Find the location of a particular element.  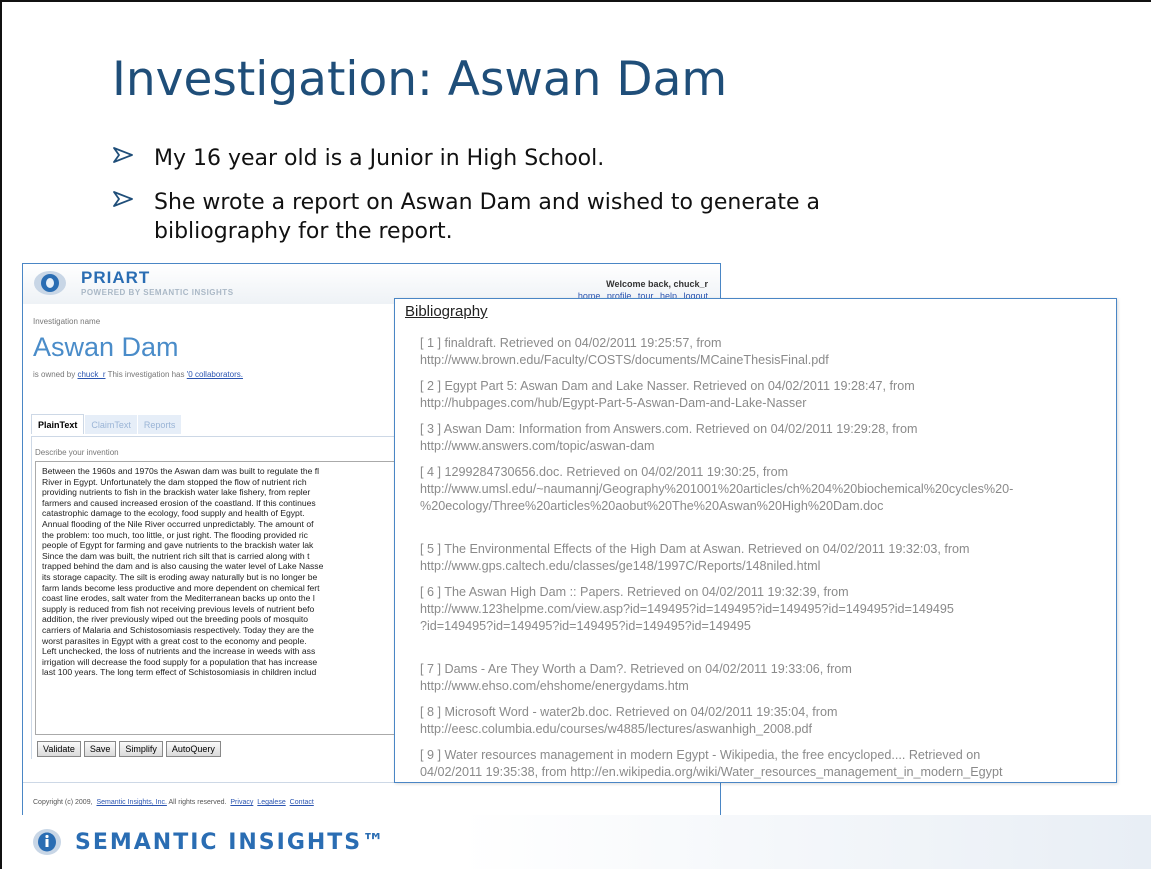

welcome-text: Welcome back, chuck_r is located at coordinates (657, 284).